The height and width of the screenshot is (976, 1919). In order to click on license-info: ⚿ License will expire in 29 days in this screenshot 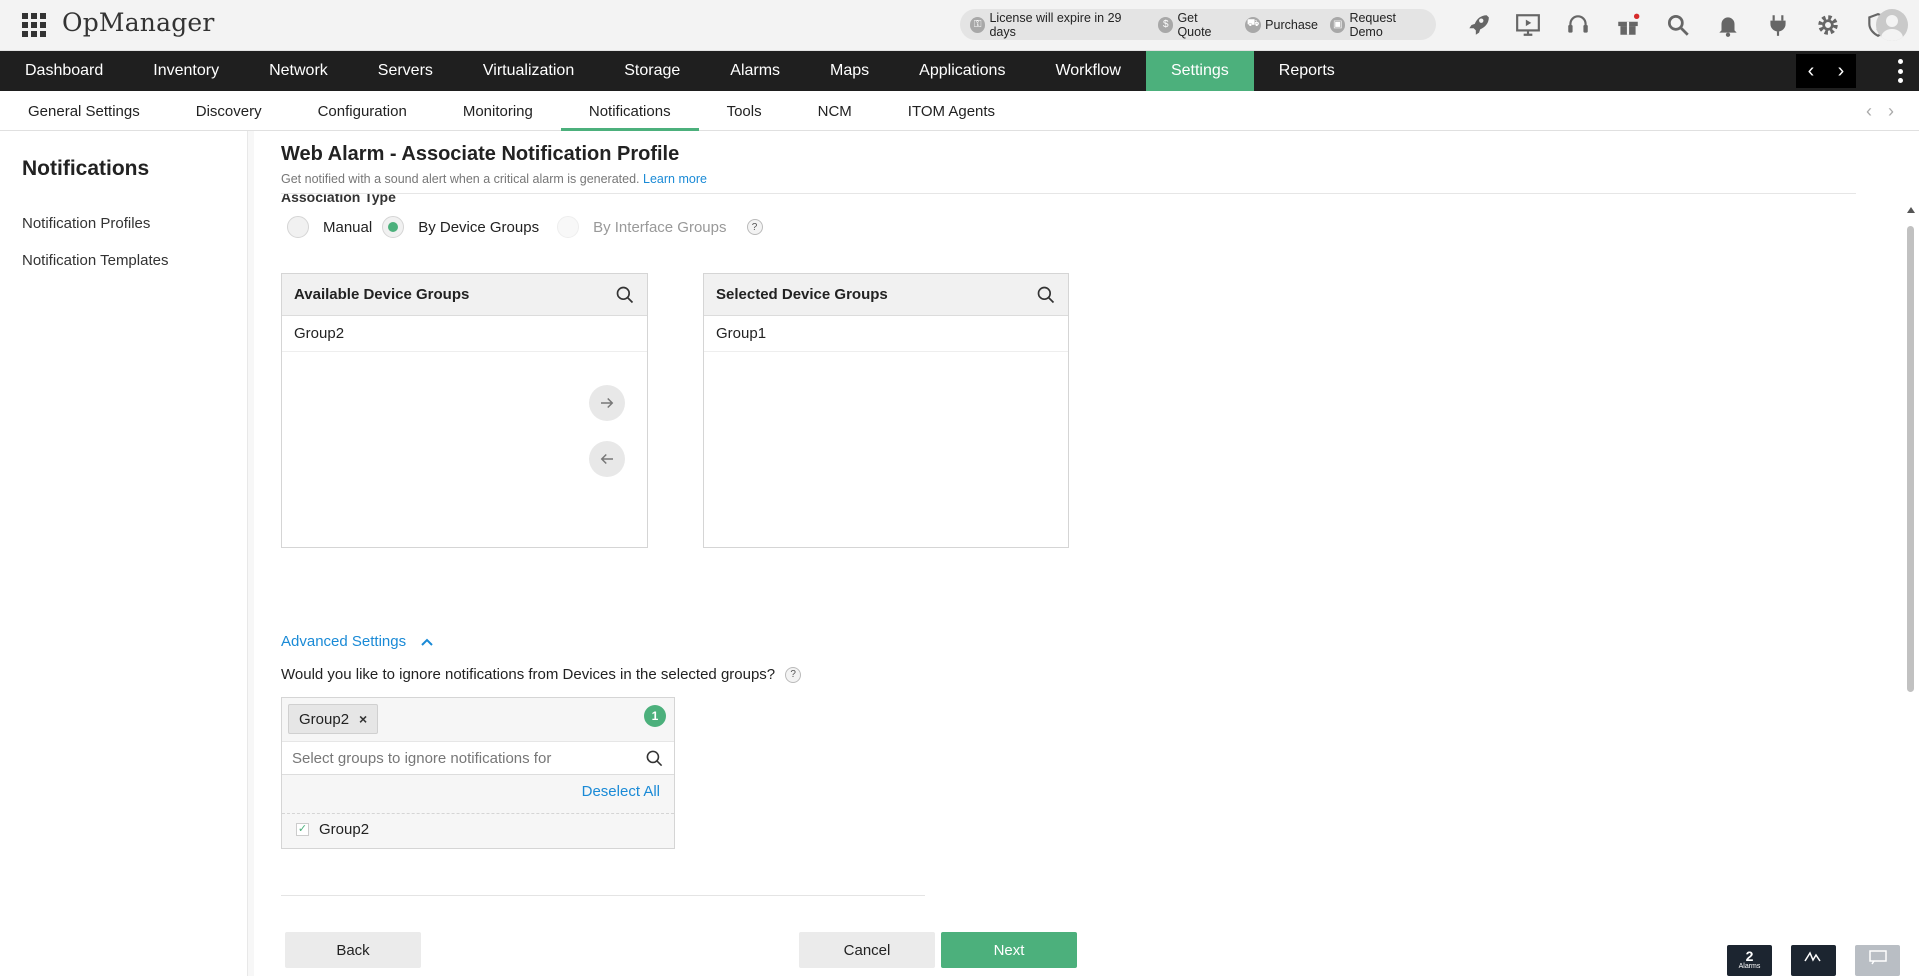, I will do `click(1058, 25)`.